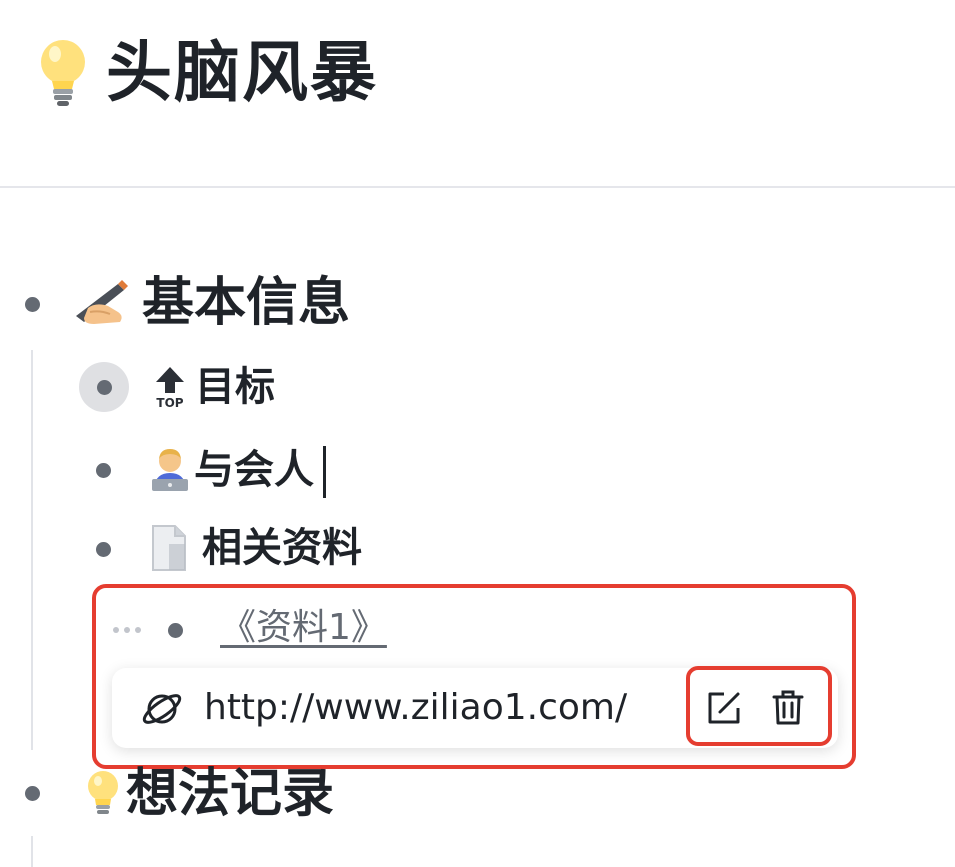 The width and height of the screenshot is (955, 867). Describe the element at coordinates (169, 548) in the screenshot. I see `document-icon` at that location.